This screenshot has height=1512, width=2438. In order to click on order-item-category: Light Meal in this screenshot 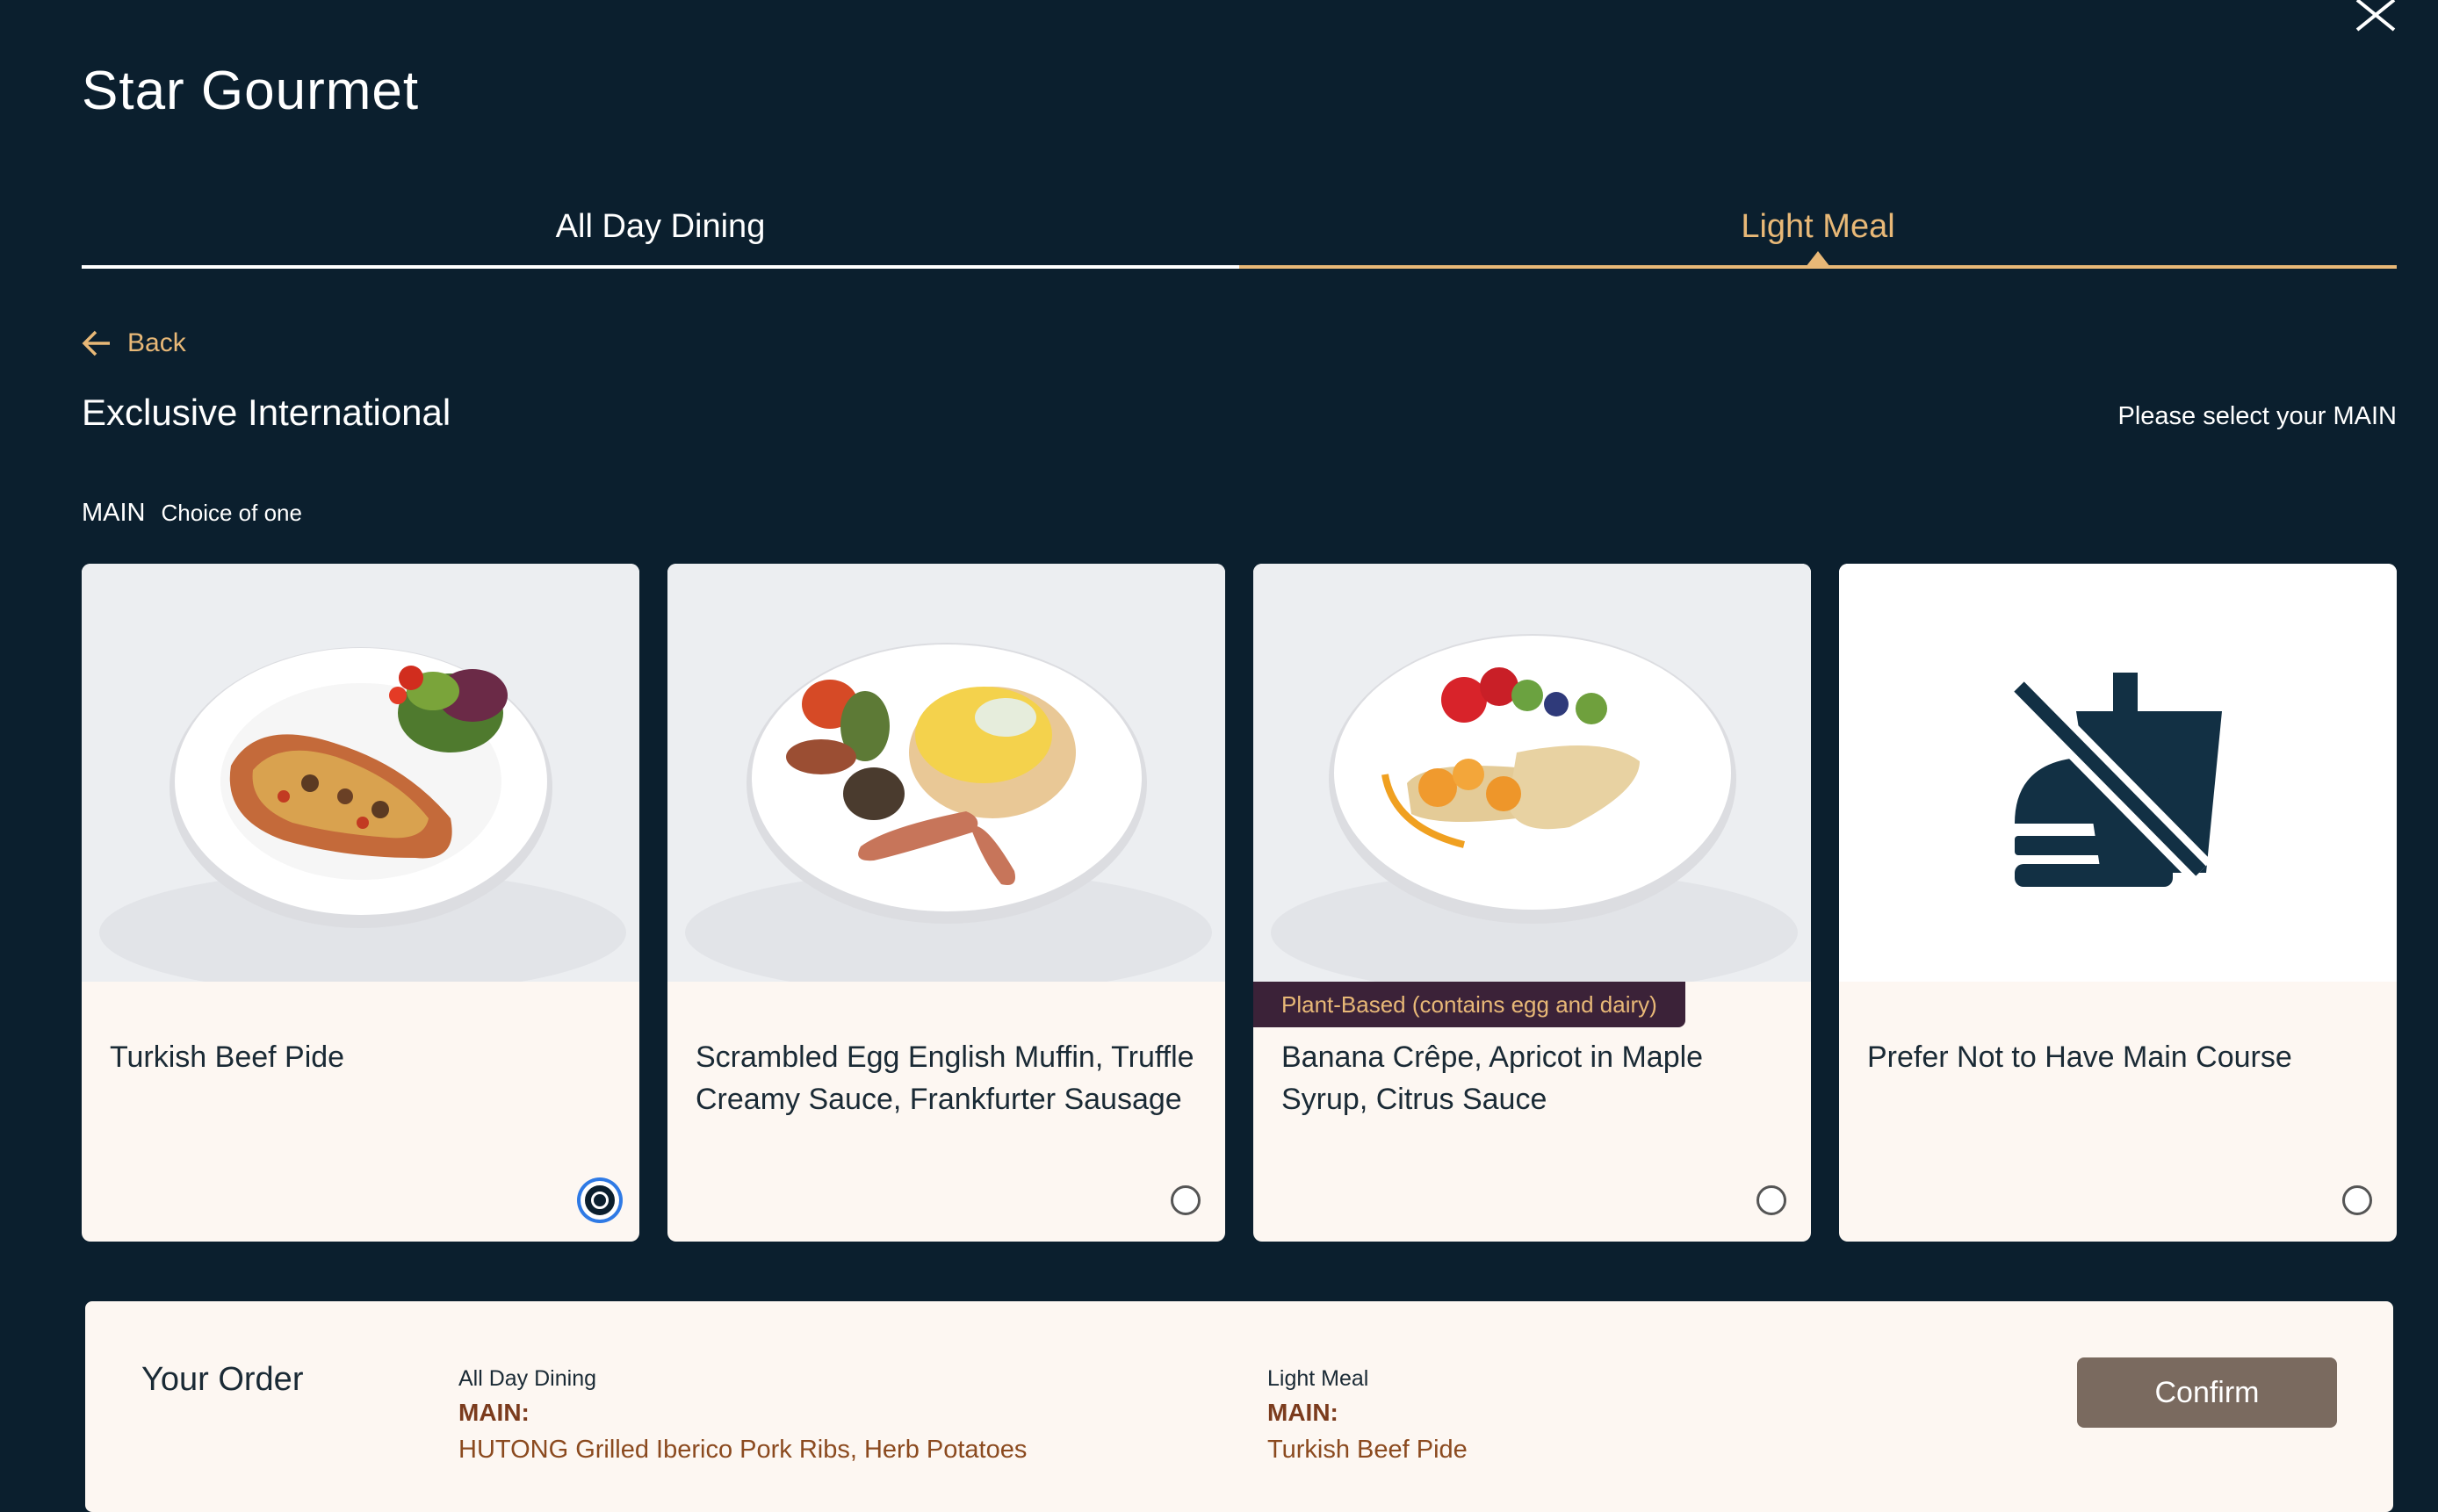, I will do `click(1318, 1378)`.